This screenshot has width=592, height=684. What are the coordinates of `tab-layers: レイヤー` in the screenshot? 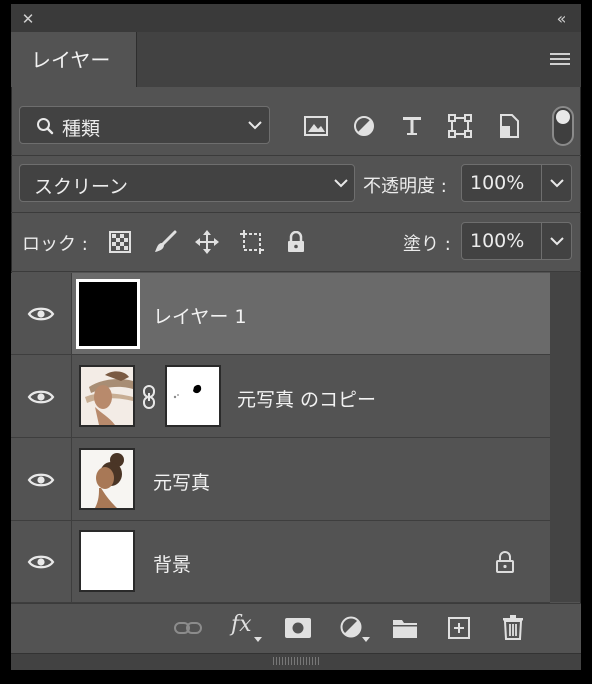 It's located at (74, 59).